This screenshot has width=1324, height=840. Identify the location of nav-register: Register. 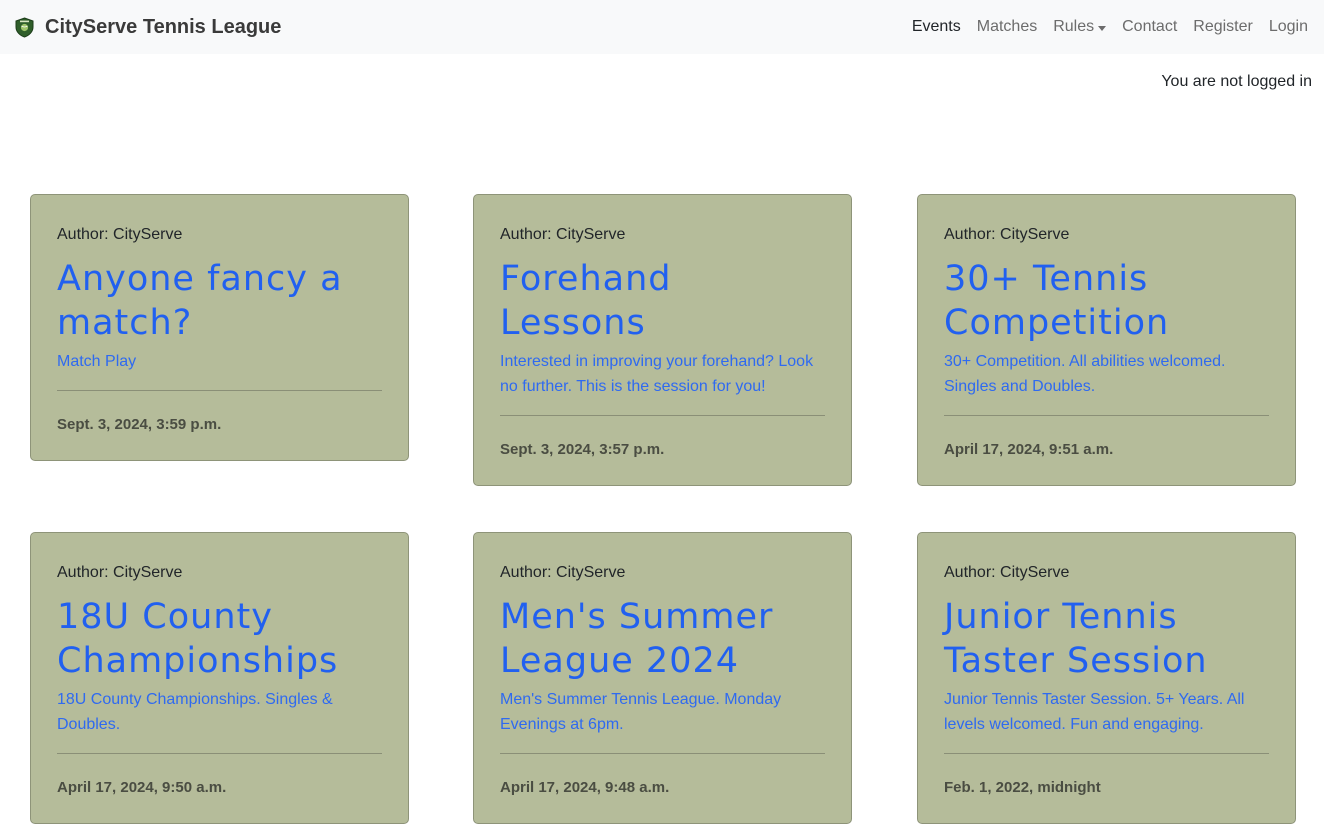
(1223, 27).